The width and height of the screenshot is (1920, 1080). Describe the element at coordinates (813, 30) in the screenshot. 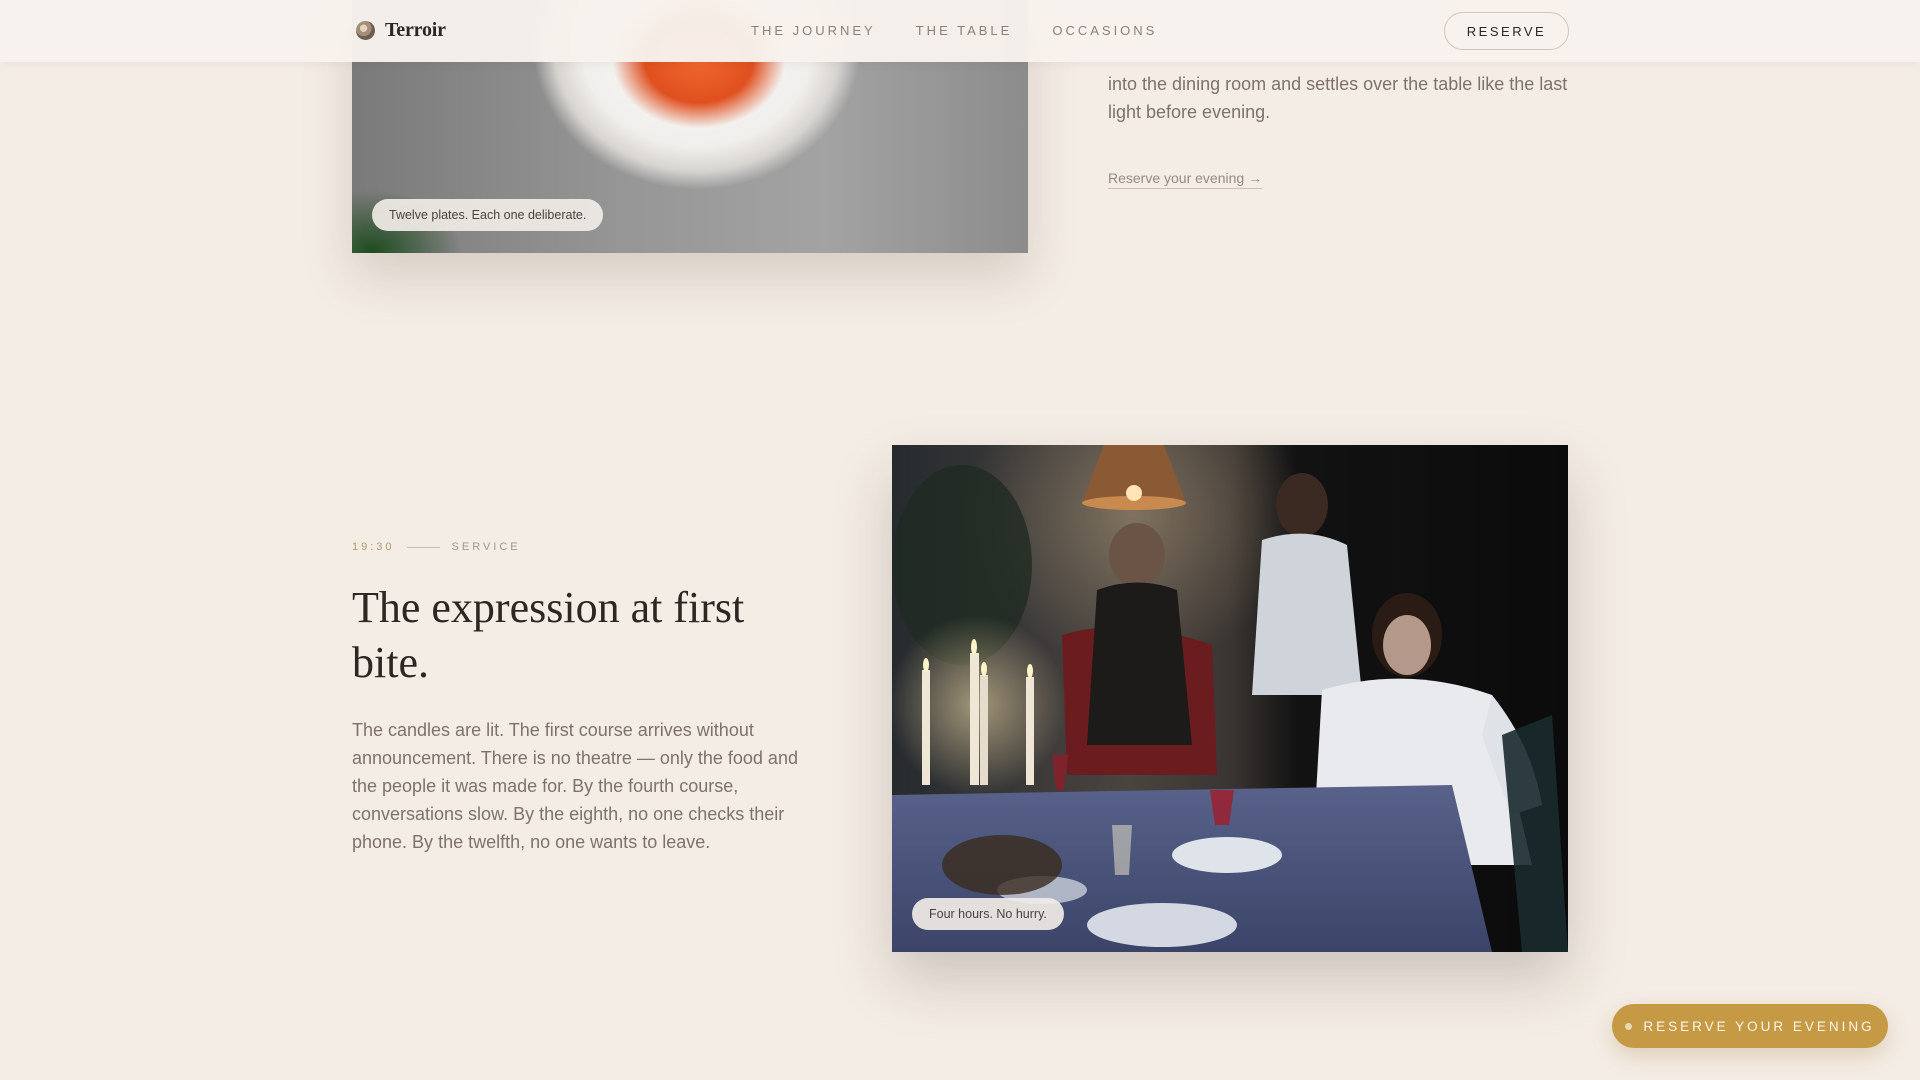

I see `nav-the-journey: THE JOURNEY` at that location.